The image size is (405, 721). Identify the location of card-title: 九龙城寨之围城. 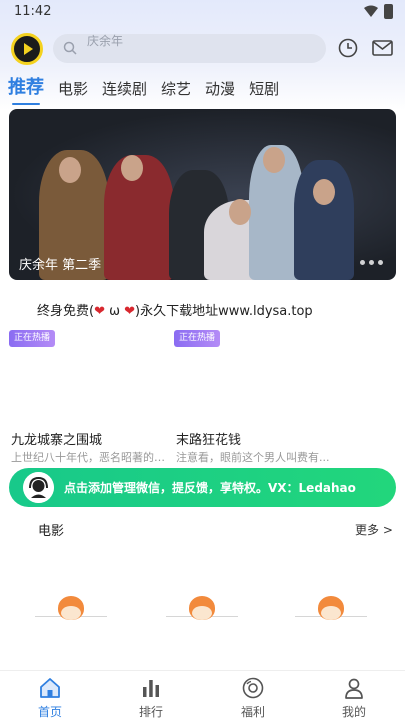
(57, 440).